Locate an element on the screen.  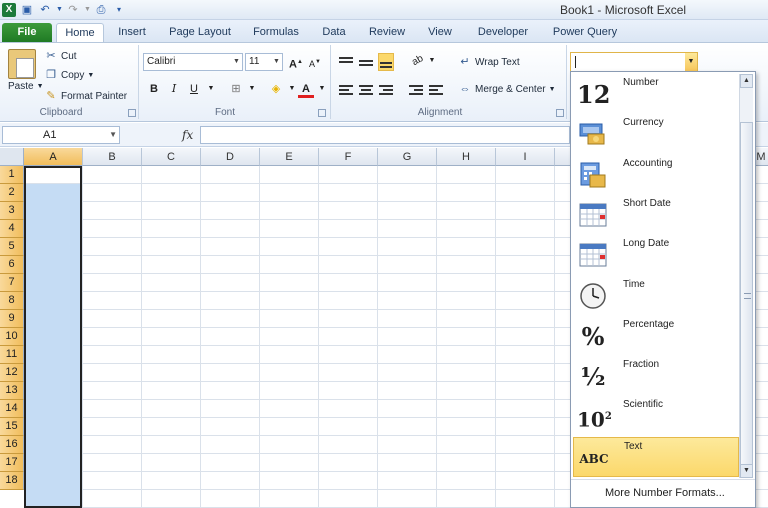
tab-page-layout: Page Layout is located at coordinates (200, 32).